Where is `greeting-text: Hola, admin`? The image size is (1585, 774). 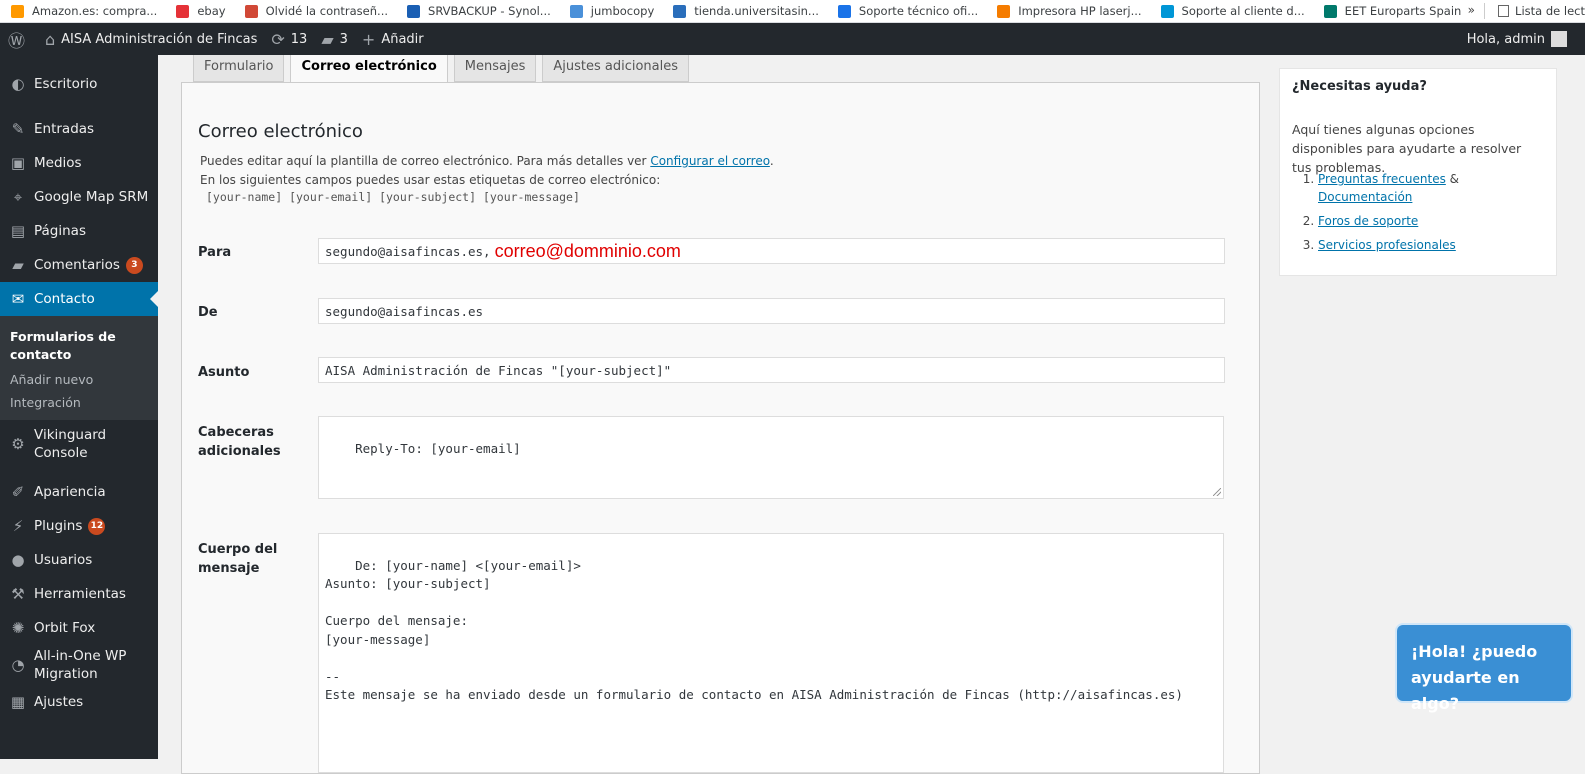
greeting-text: Hola, admin is located at coordinates (1505, 39).